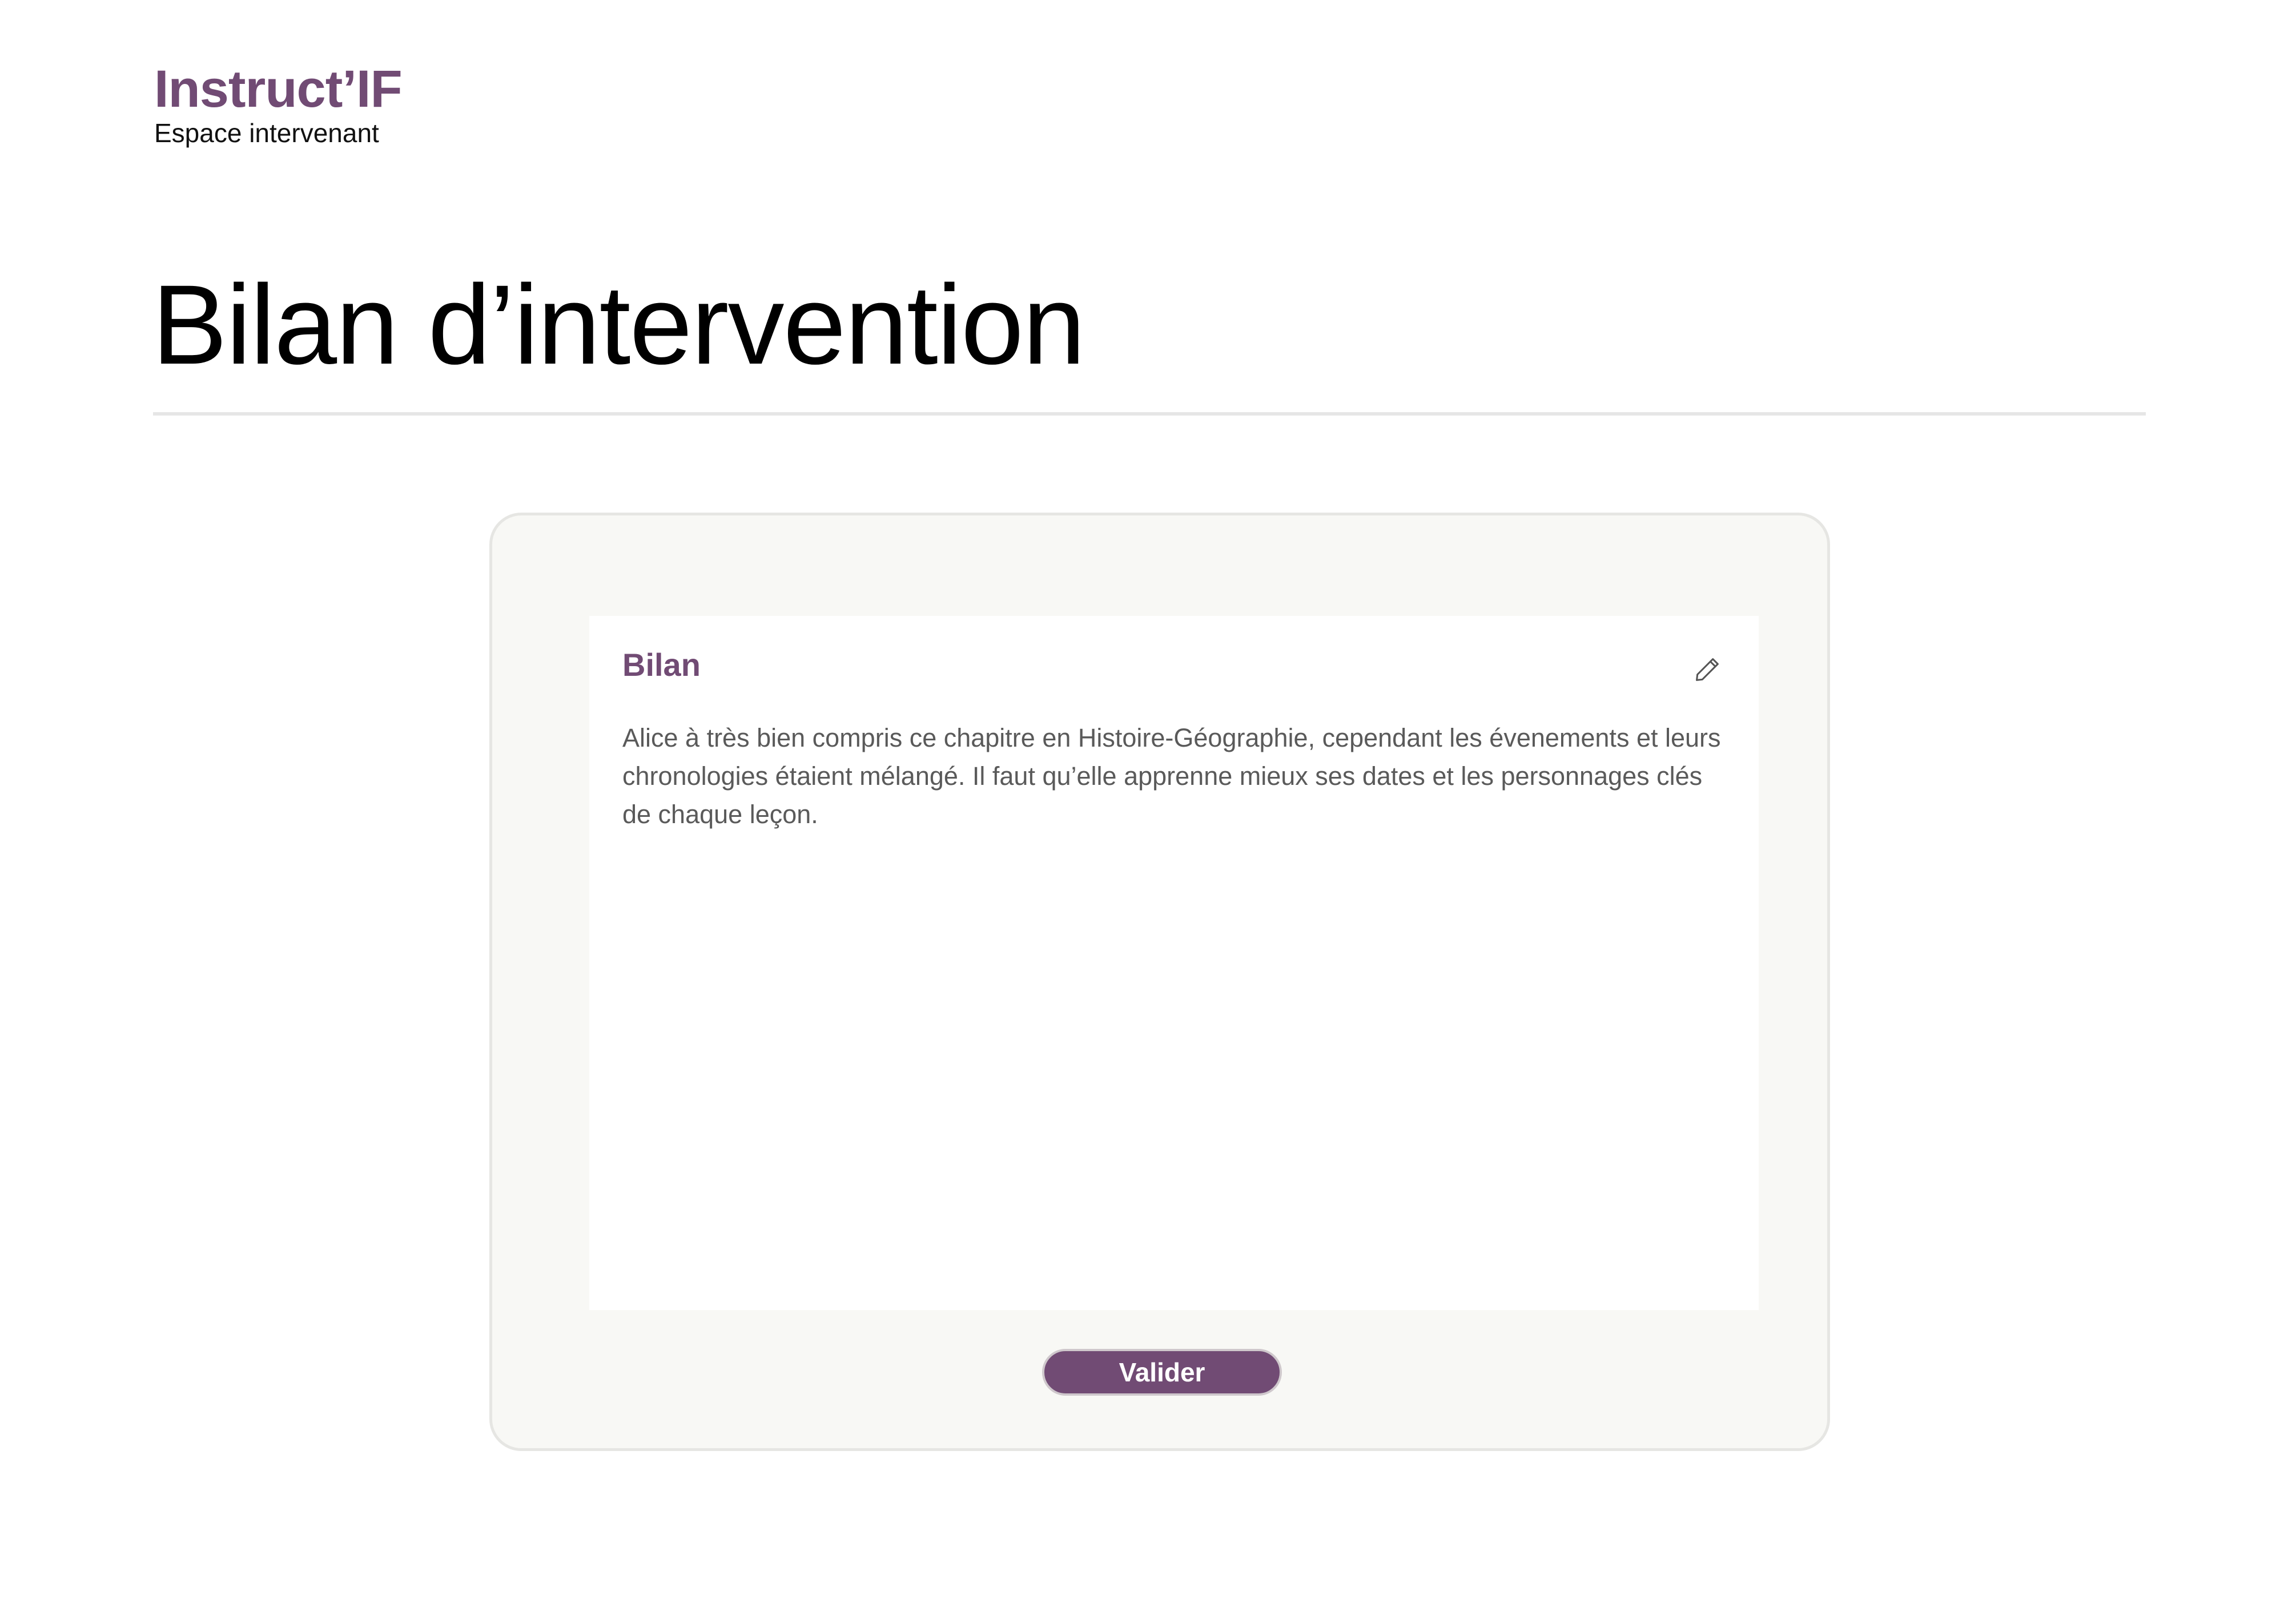 The width and height of the screenshot is (2284, 1624). Describe the element at coordinates (1162, 1373) in the screenshot. I see `validate-button: Valider` at that location.